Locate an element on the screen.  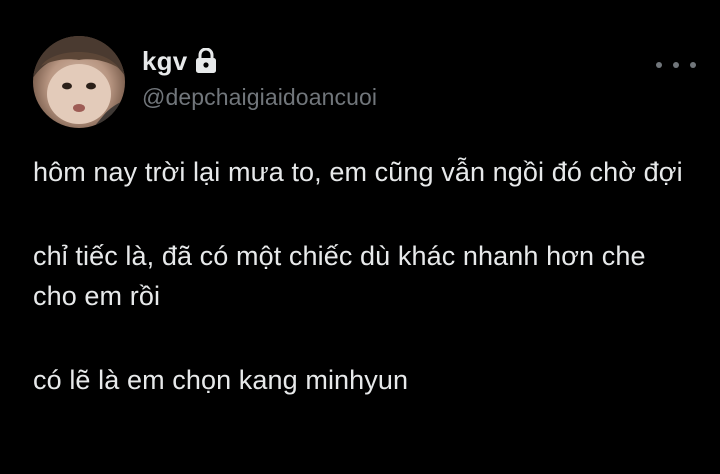
avatar is located at coordinates (79, 82).